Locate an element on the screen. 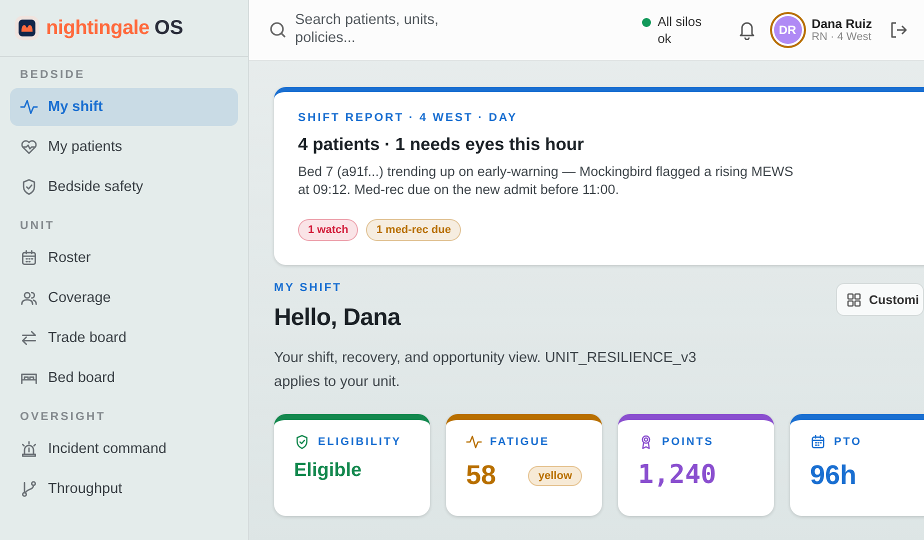 The image size is (924, 540). sidebar-item: Bed board is located at coordinates (124, 378).